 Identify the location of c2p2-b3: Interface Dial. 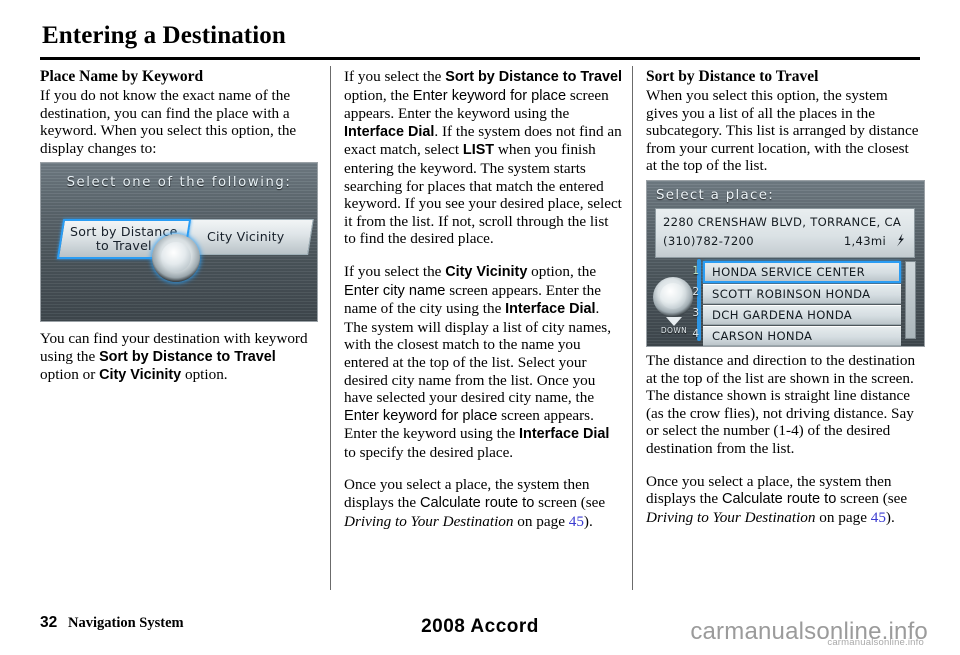
(564, 434).